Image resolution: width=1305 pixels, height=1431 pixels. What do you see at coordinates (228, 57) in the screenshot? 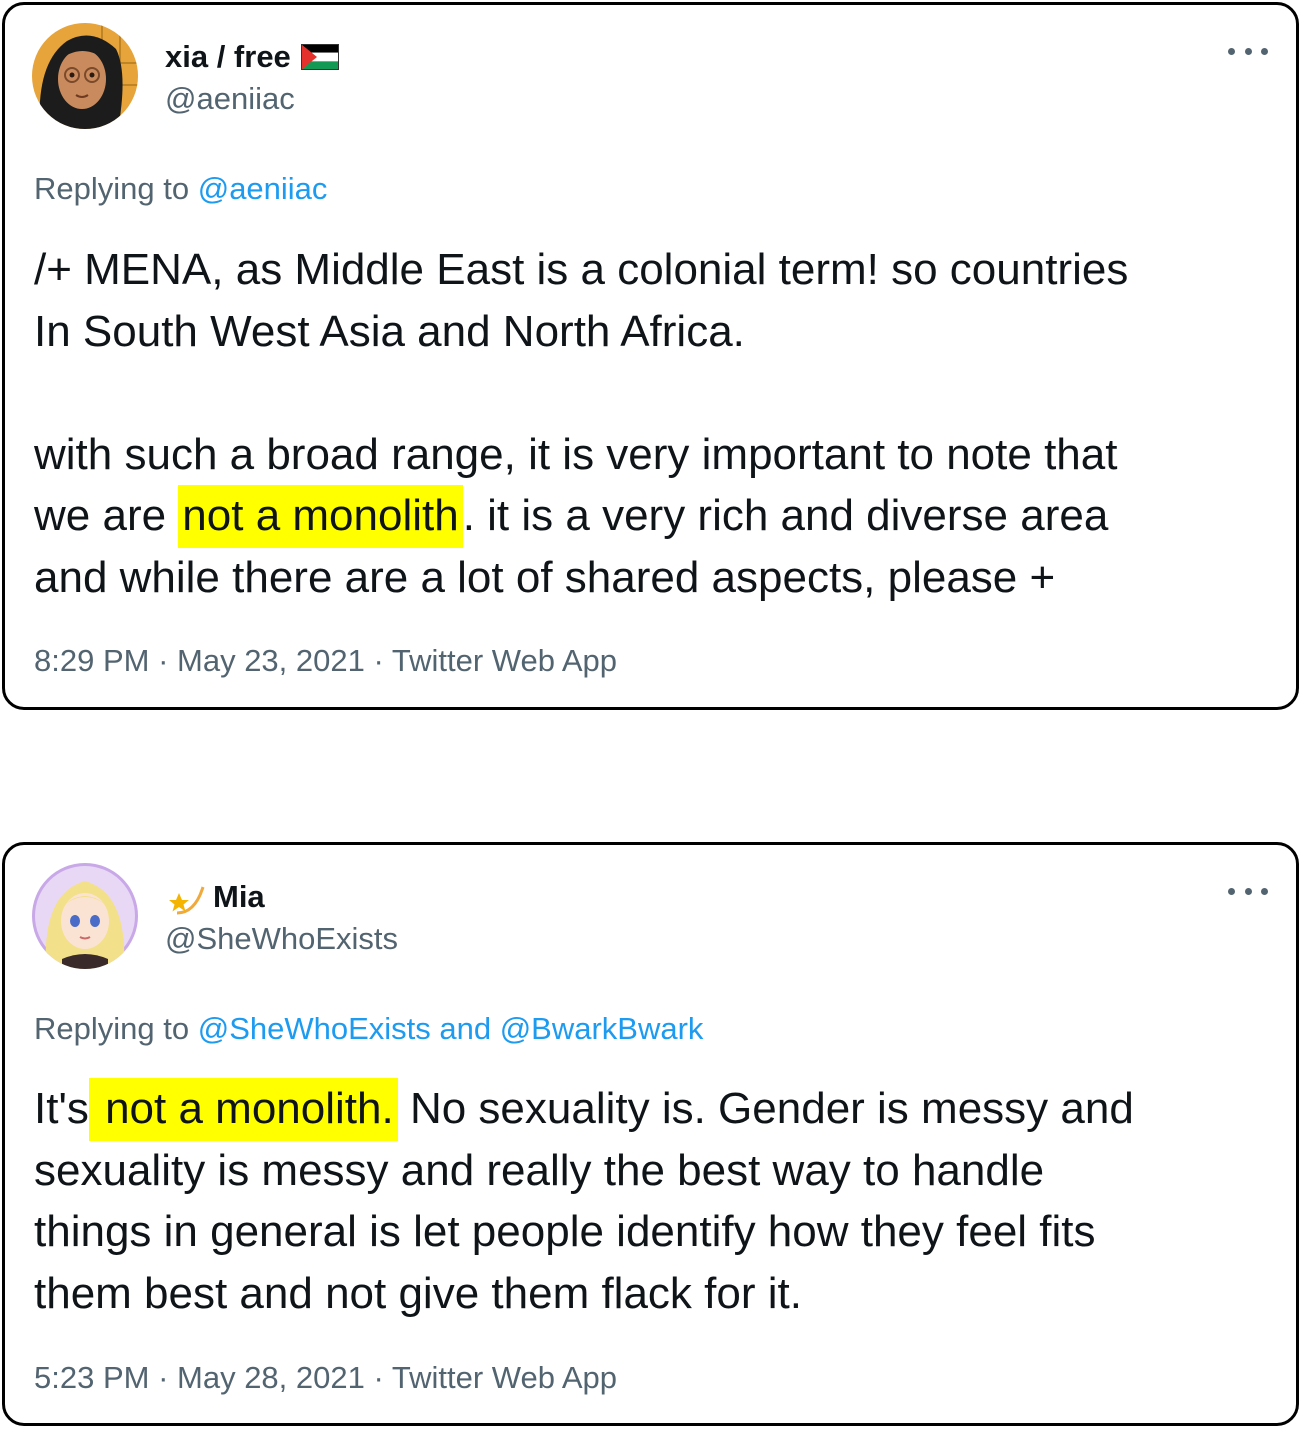
I see `display-name: xia / free` at bounding box center [228, 57].